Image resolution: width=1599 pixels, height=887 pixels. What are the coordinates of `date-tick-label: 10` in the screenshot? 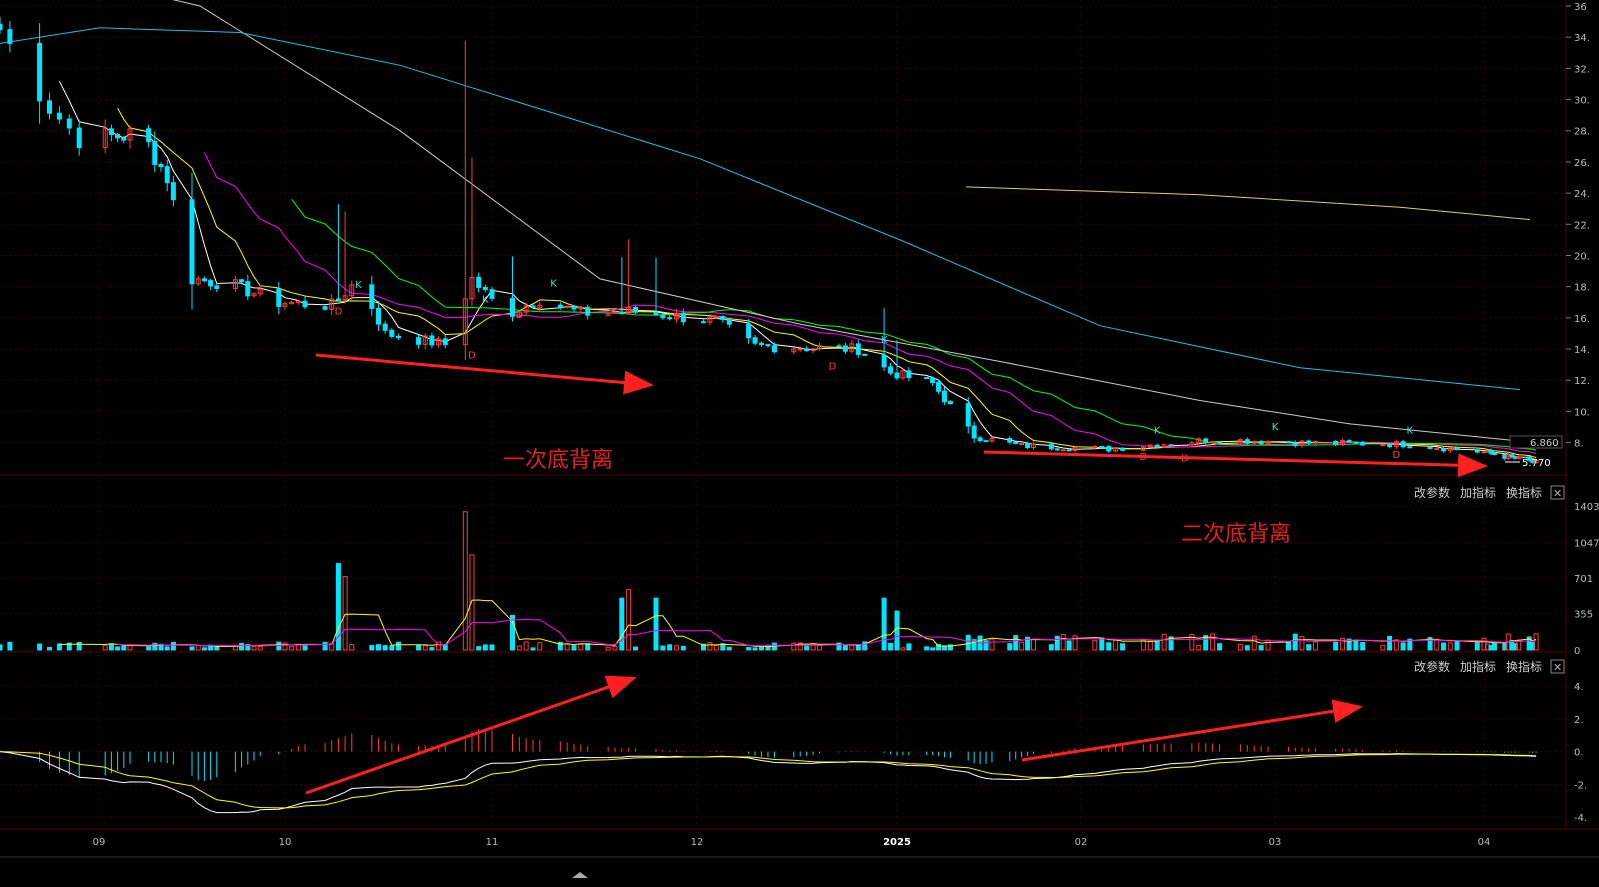 It's located at (285, 842).